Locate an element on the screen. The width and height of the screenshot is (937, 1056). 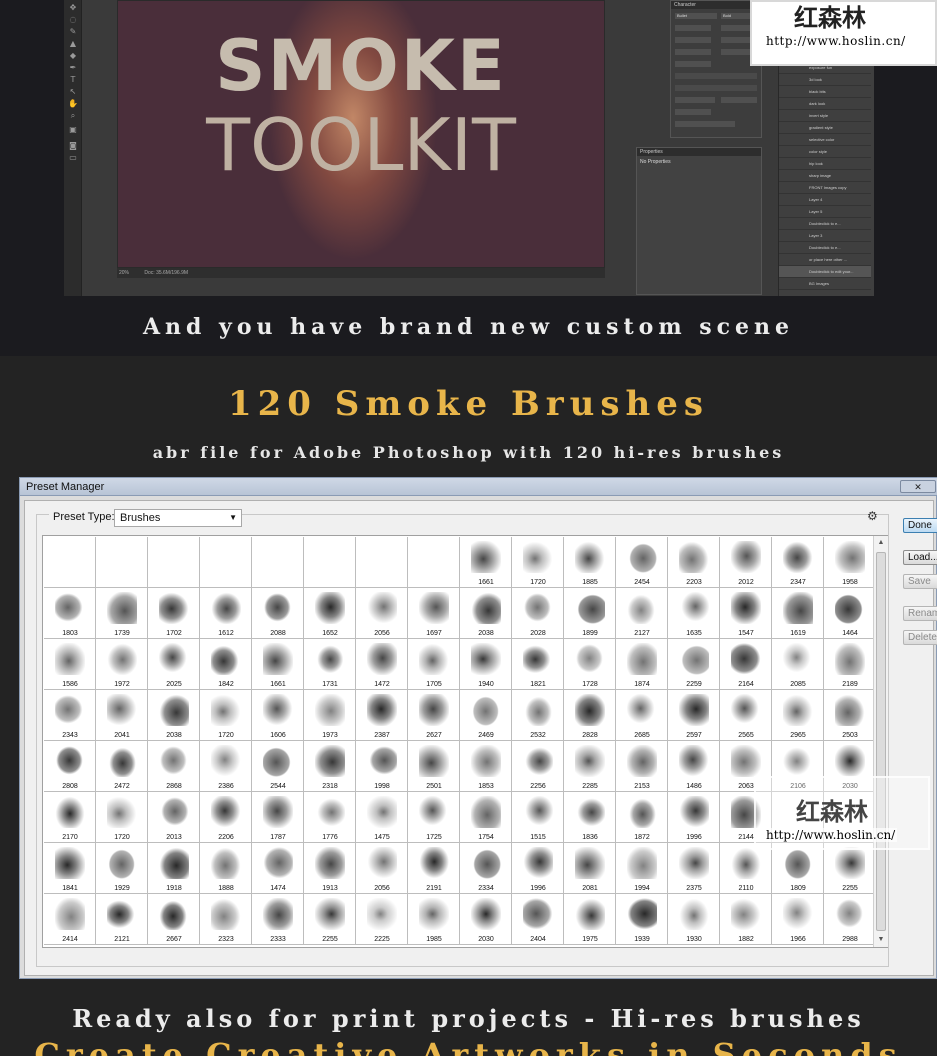
brush-cell: 2323 is located at coordinates (226, 919).